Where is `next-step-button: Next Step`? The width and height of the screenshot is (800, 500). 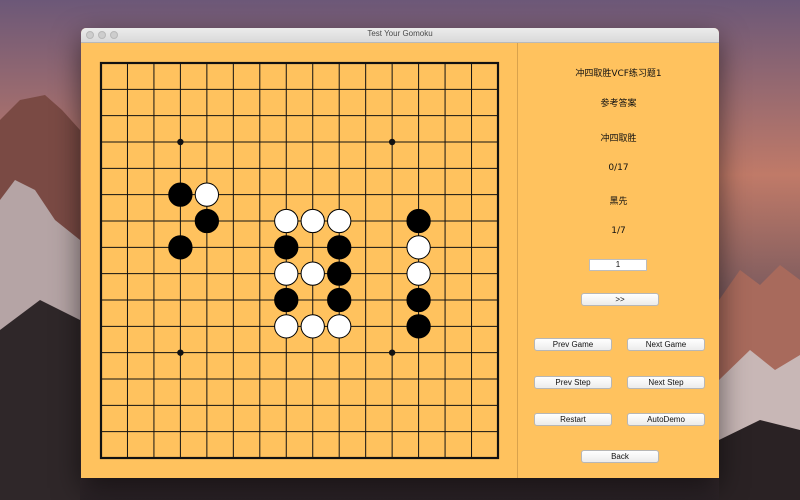
next-step-button: Next Step is located at coordinates (666, 382).